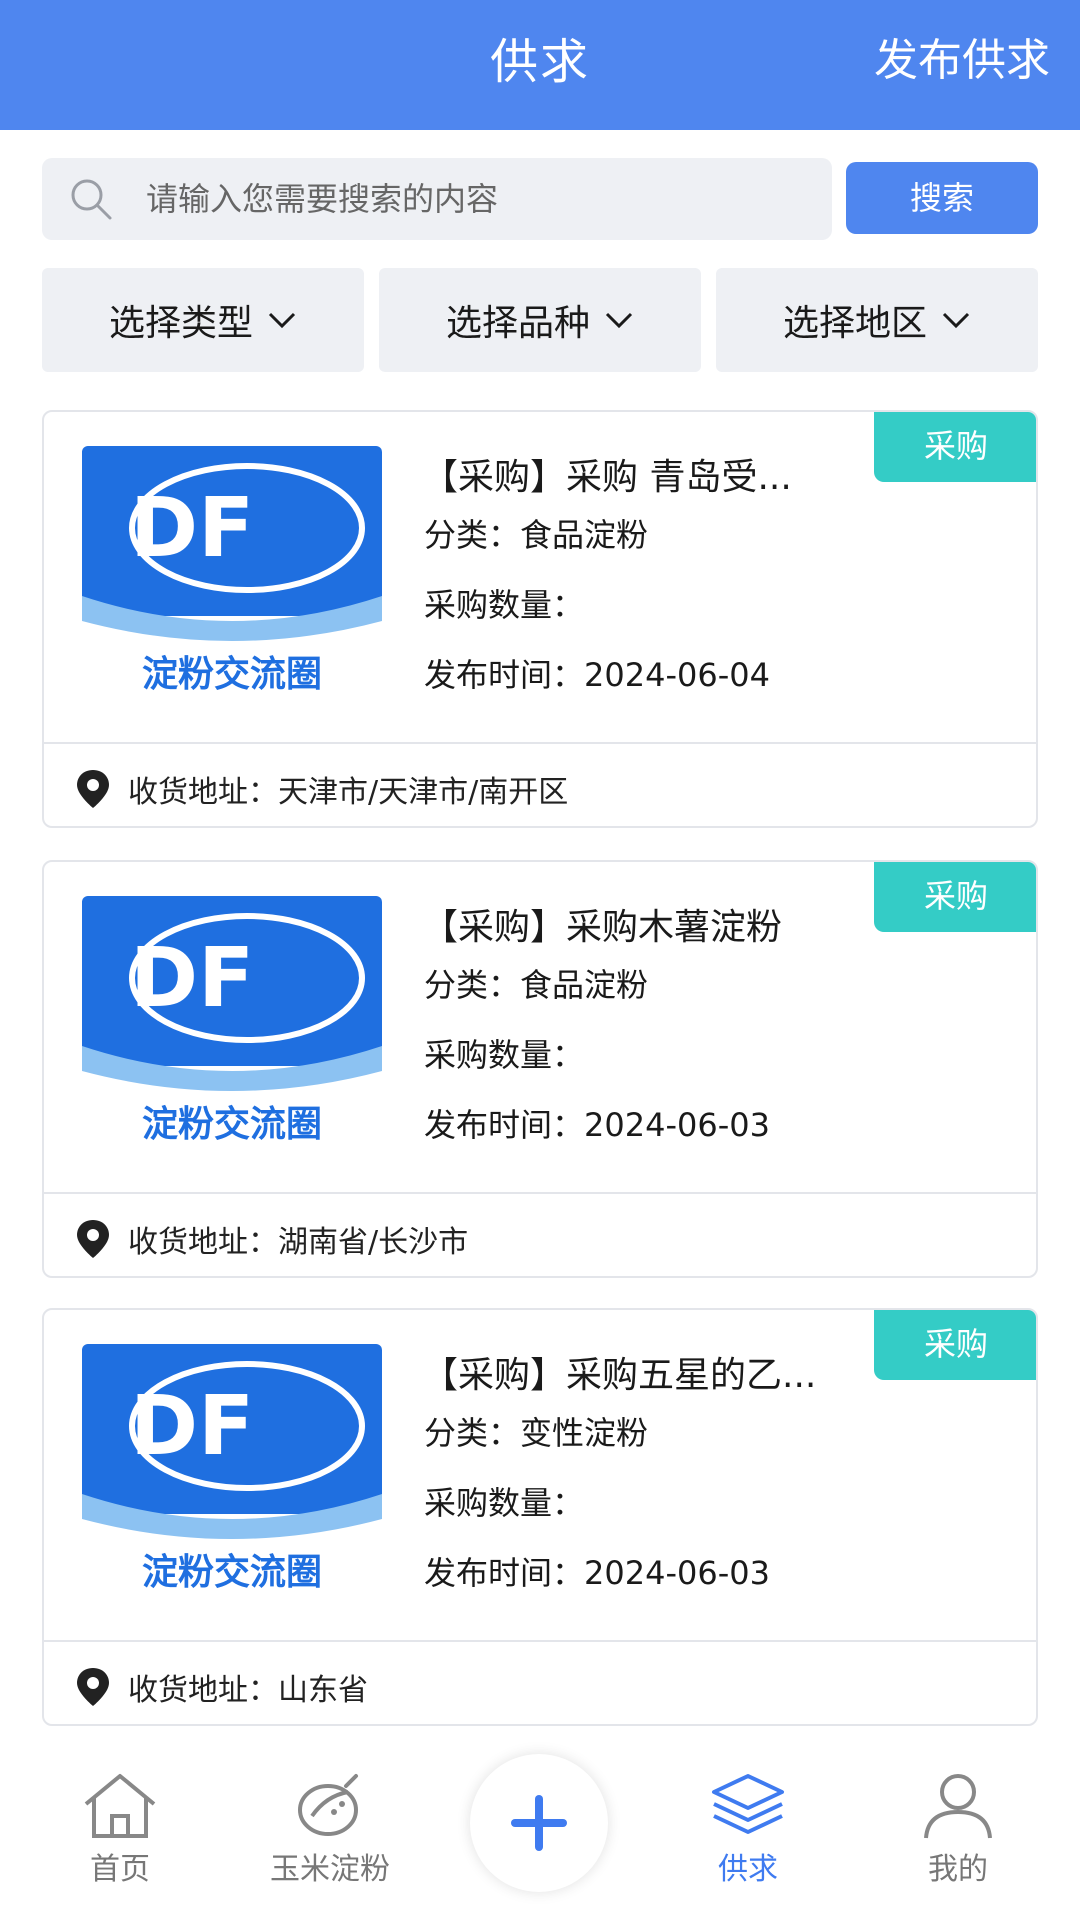 The width and height of the screenshot is (1080, 1920). I want to click on nav-item-home: 首页, so click(120, 1829).